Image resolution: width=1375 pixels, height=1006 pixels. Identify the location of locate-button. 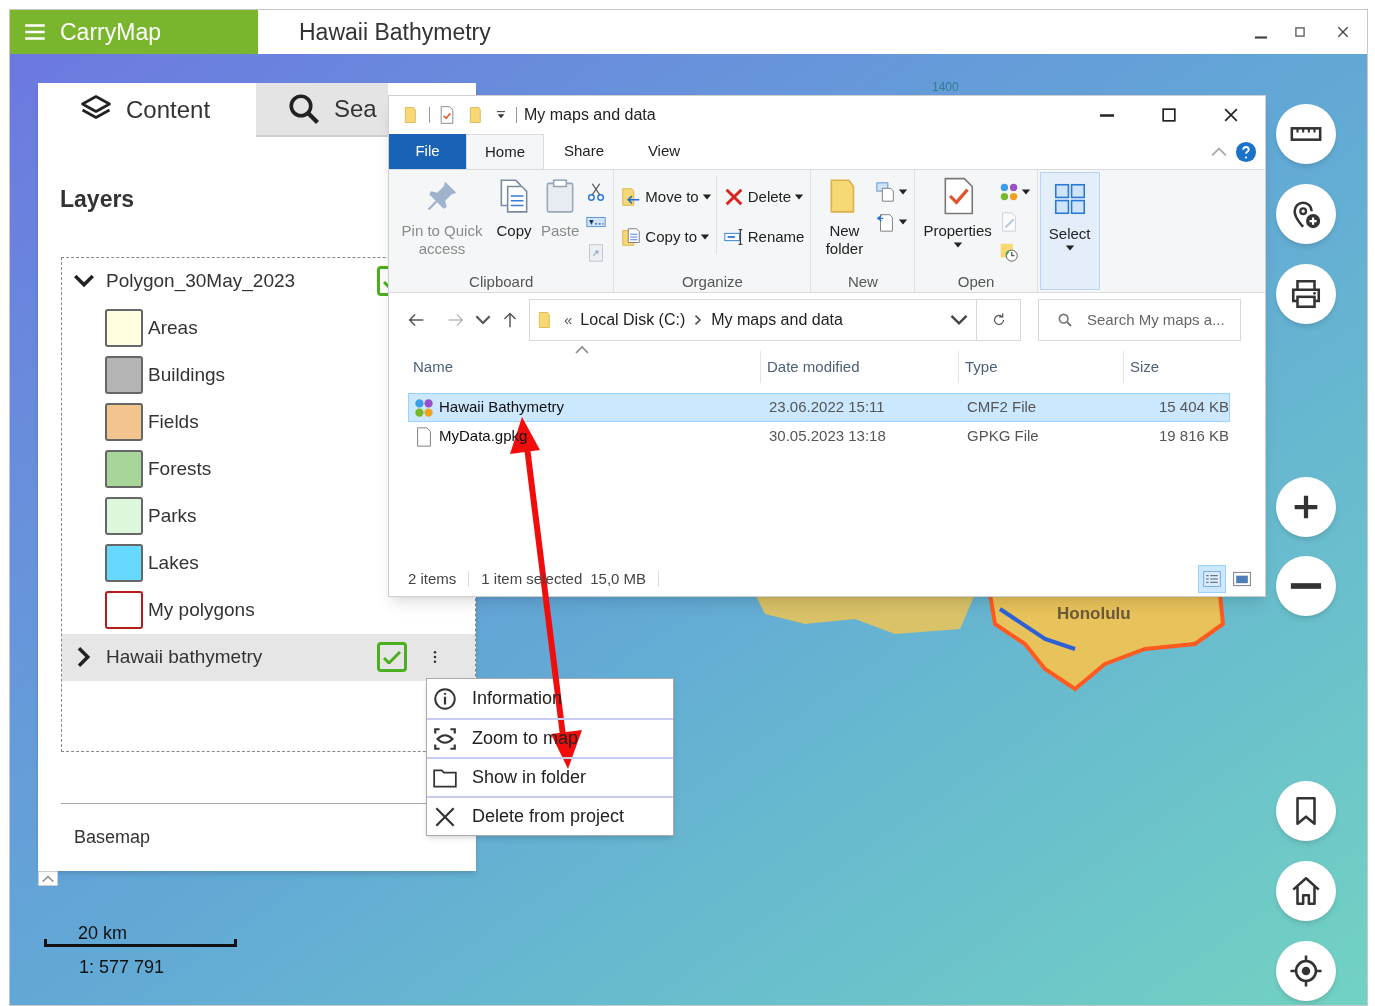
(1306, 971).